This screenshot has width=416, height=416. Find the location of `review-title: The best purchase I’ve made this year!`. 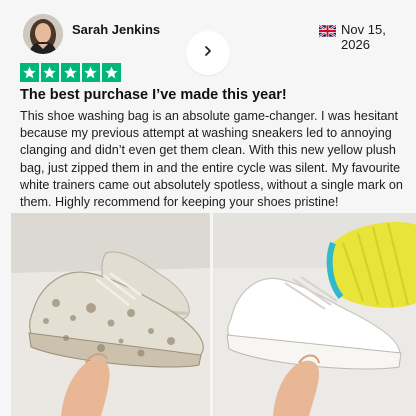

review-title: The best purchase I’ve made this year! is located at coordinates (153, 95).